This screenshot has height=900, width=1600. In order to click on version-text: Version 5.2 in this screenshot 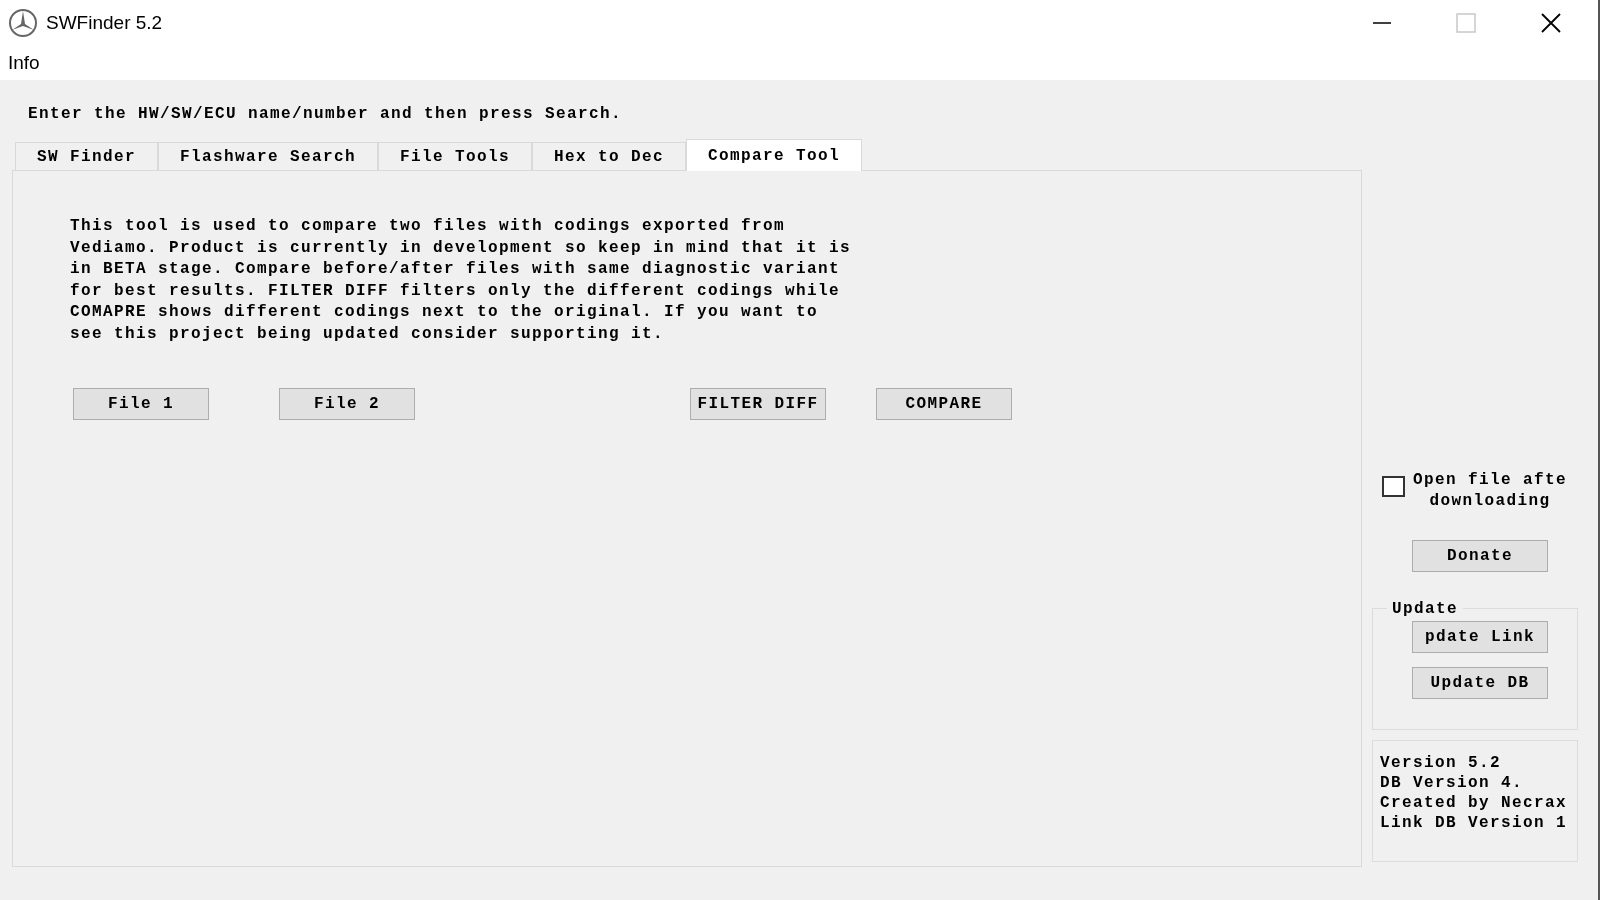, I will do `click(1441, 763)`.